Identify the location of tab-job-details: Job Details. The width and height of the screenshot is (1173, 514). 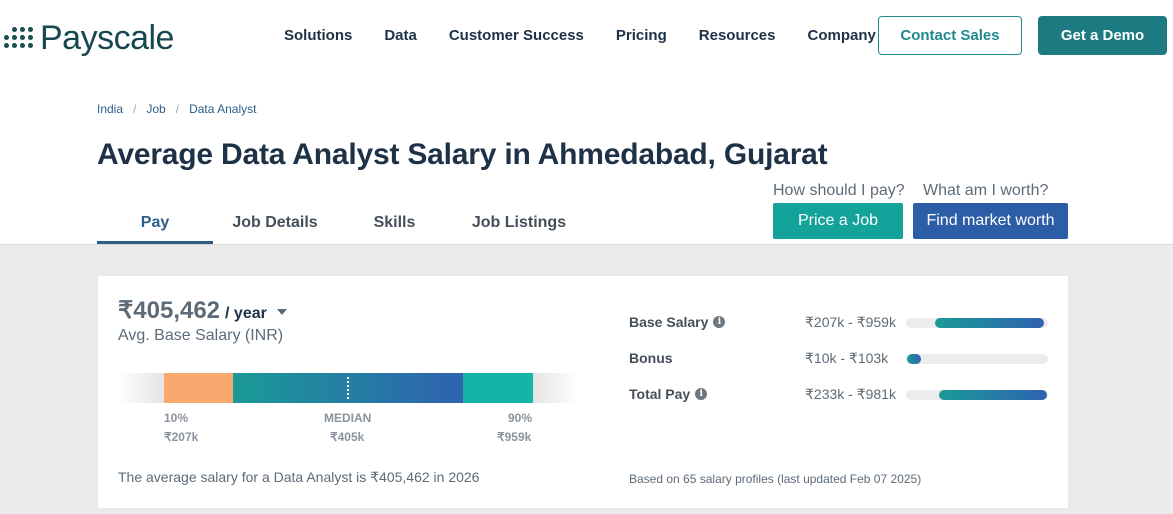
(275, 225).